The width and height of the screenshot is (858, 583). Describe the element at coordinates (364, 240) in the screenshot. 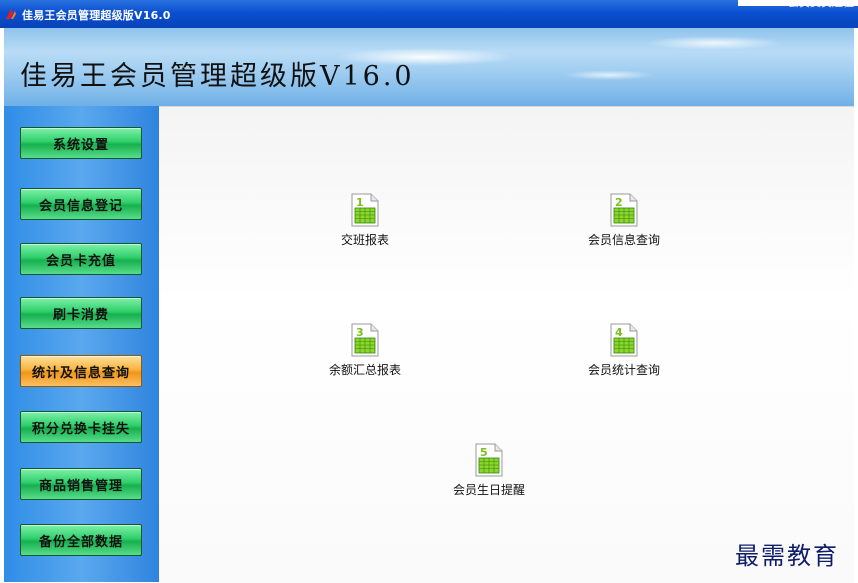

I see `report-label: 交班报表` at that location.